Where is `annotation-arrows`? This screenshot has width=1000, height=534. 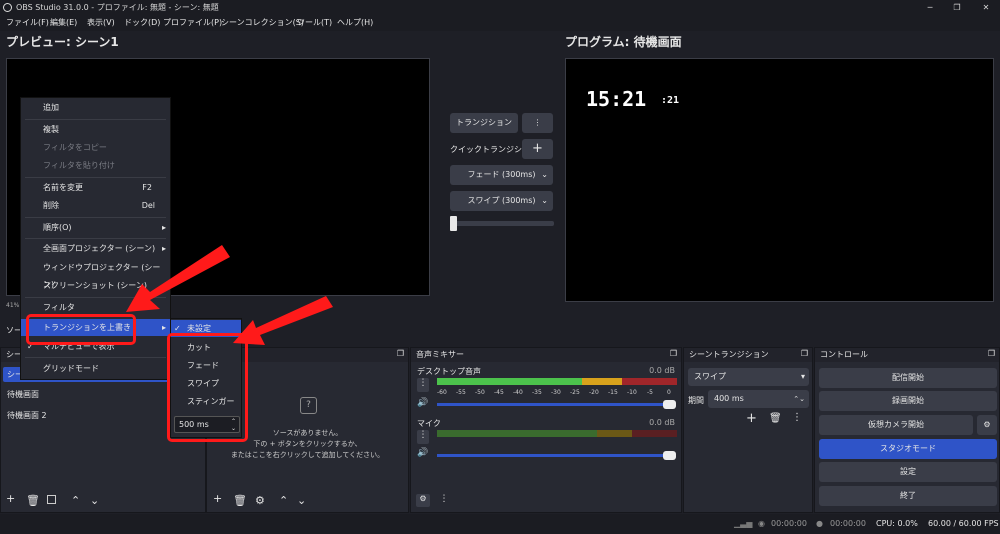 annotation-arrows is located at coordinates (229, 295).